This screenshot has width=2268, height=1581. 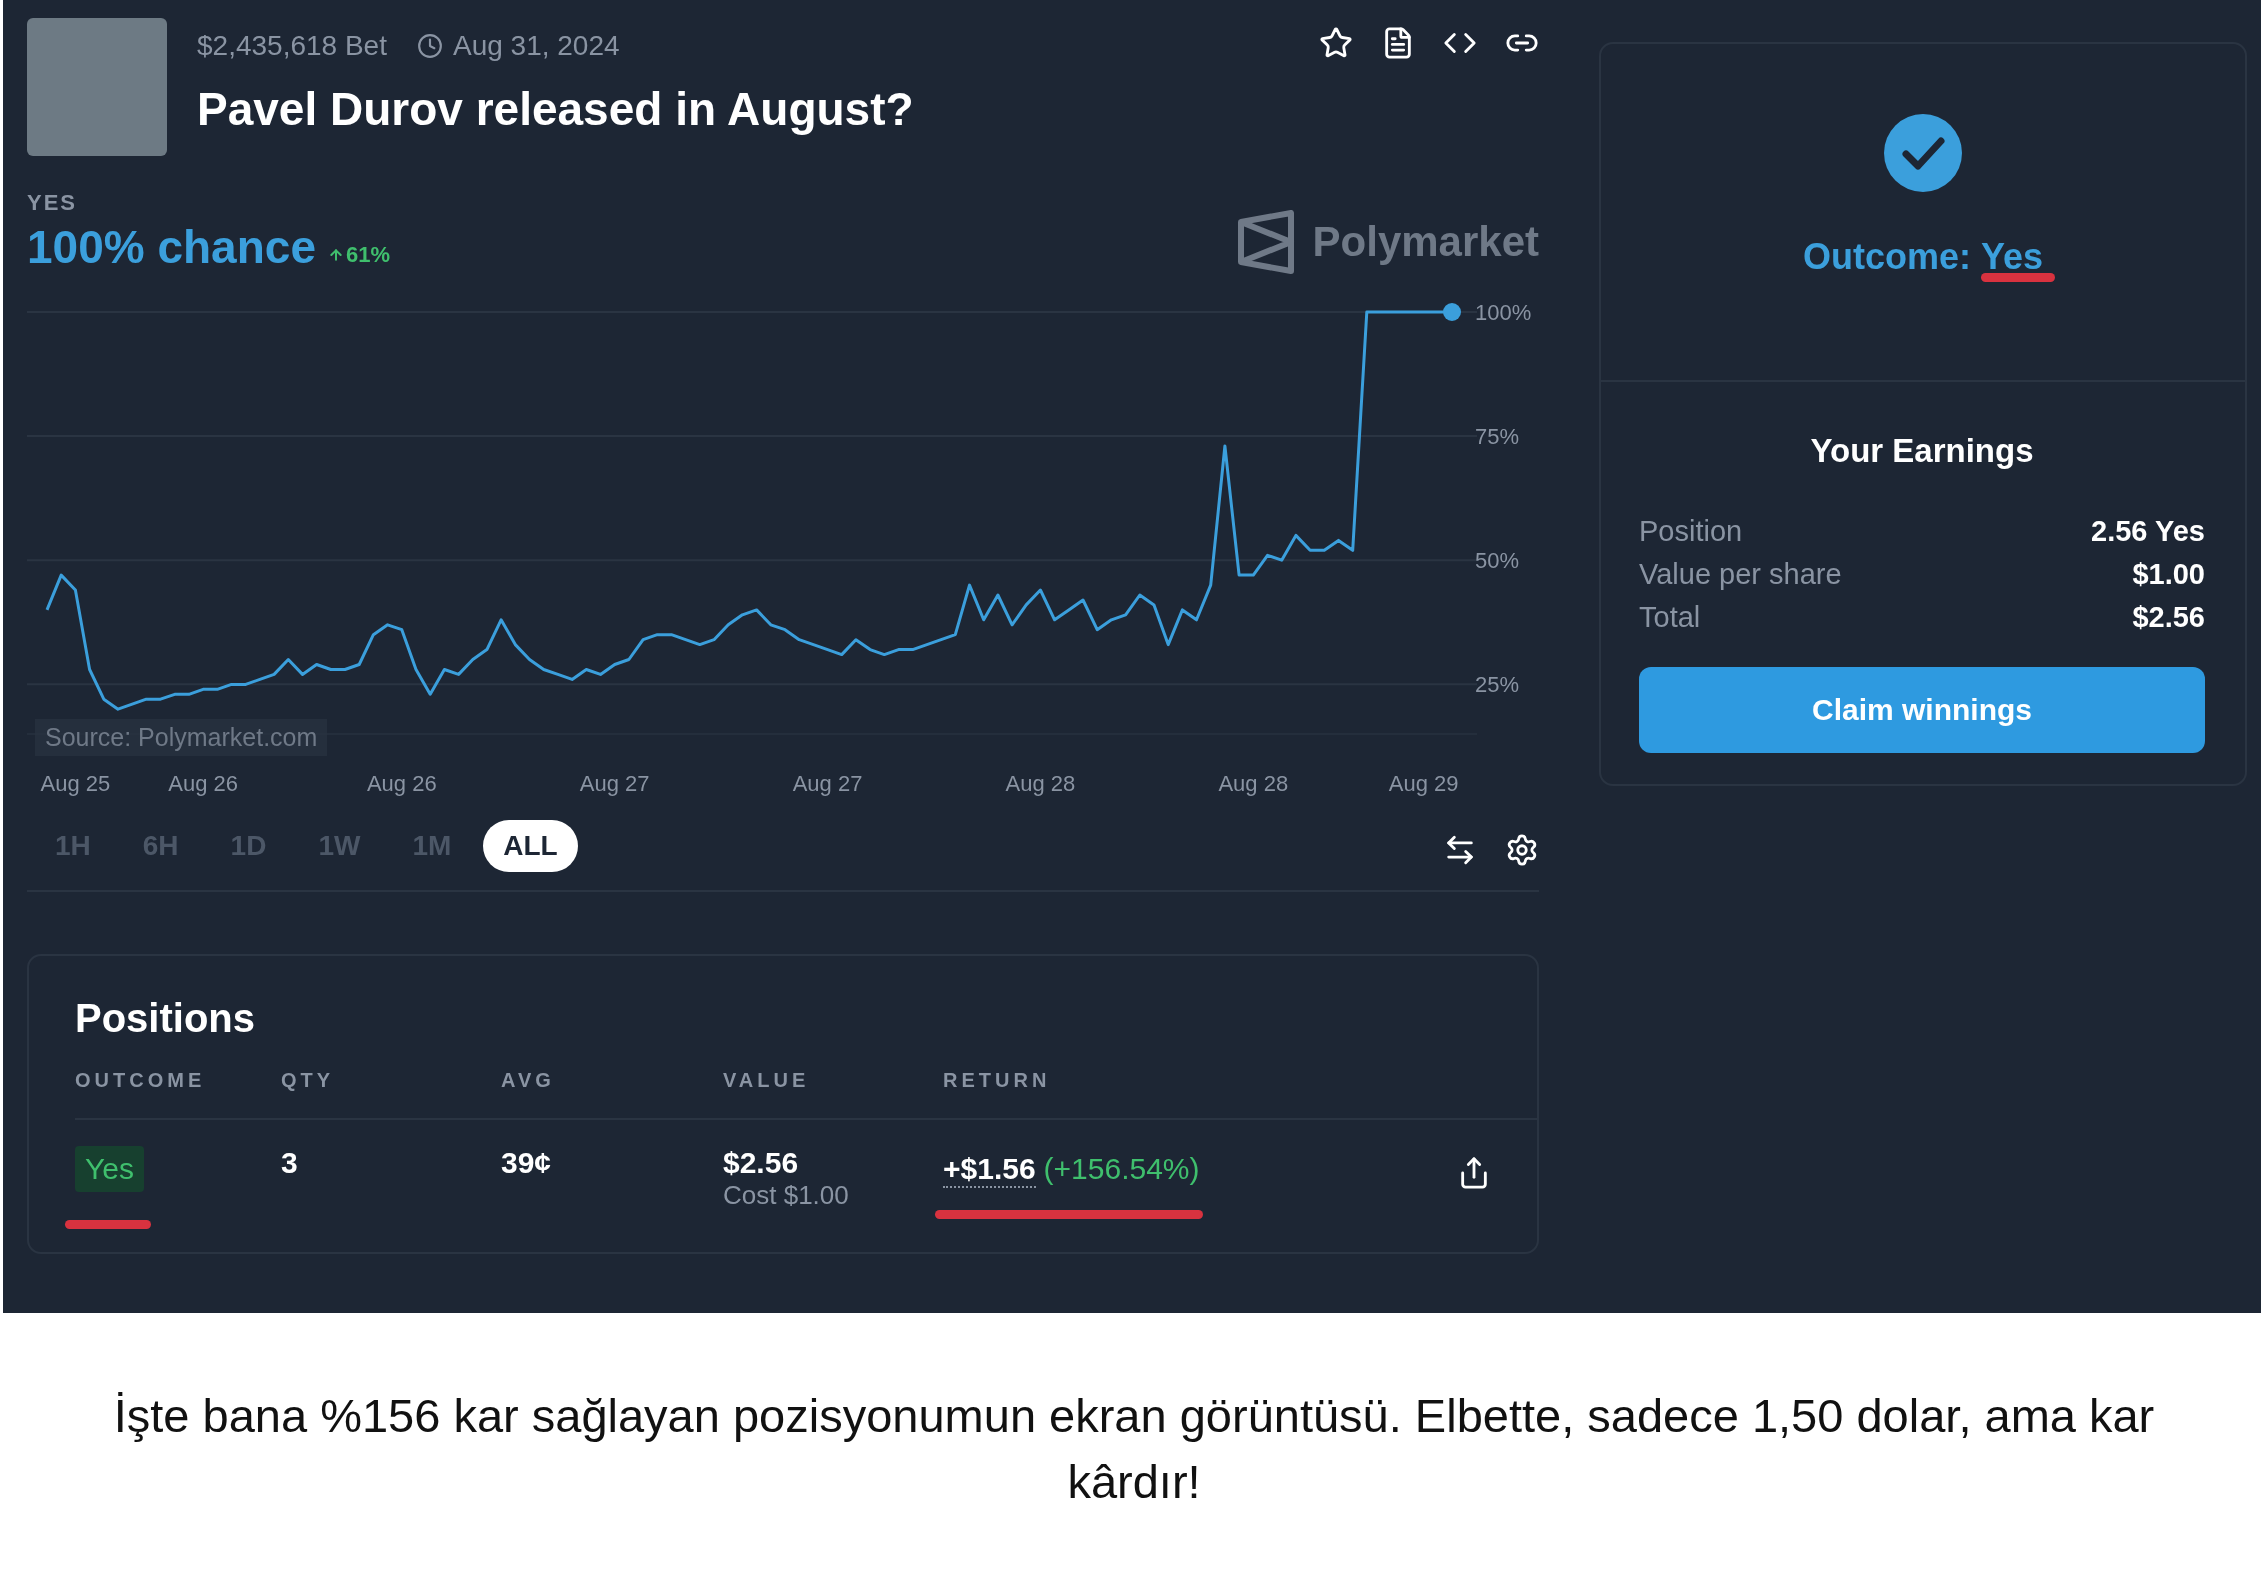 What do you see at coordinates (2168, 617) in the screenshot?
I see `earnings-value: $2.56` at bounding box center [2168, 617].